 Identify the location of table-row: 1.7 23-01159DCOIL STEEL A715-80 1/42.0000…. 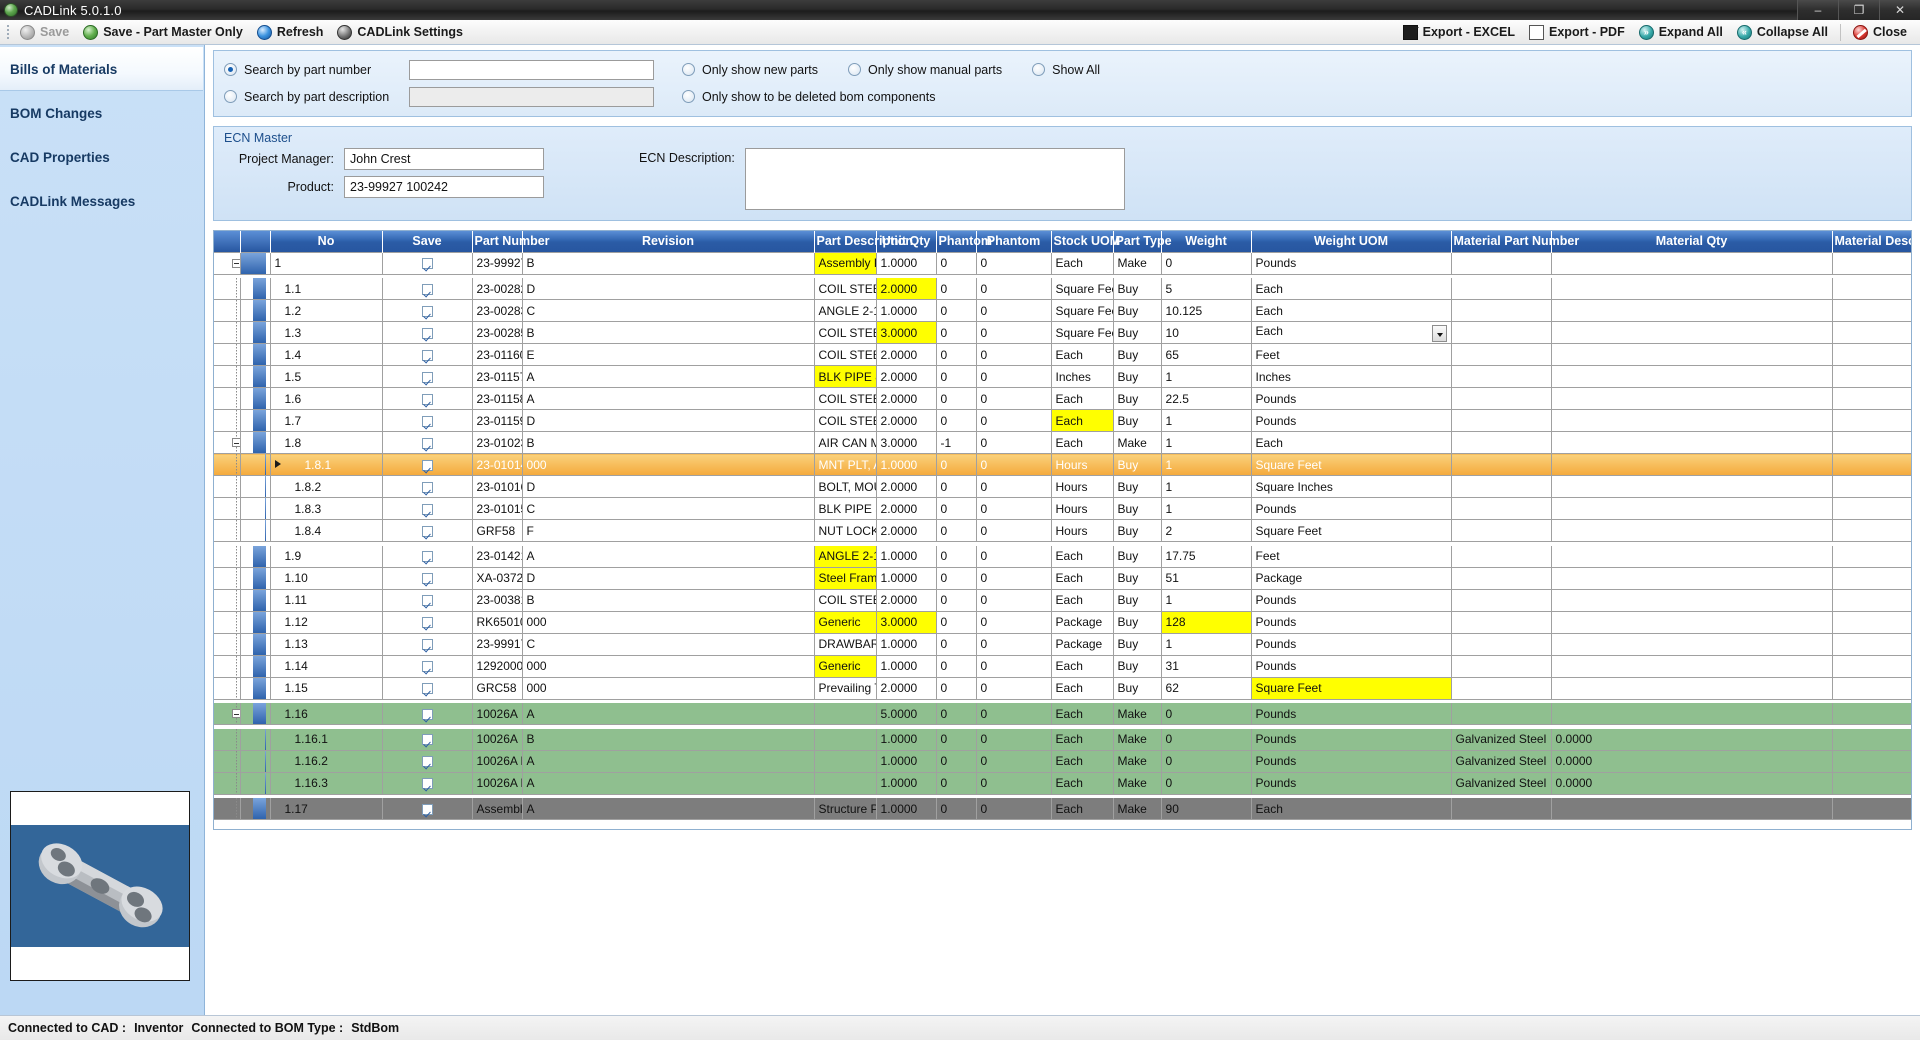
(1062, 420).